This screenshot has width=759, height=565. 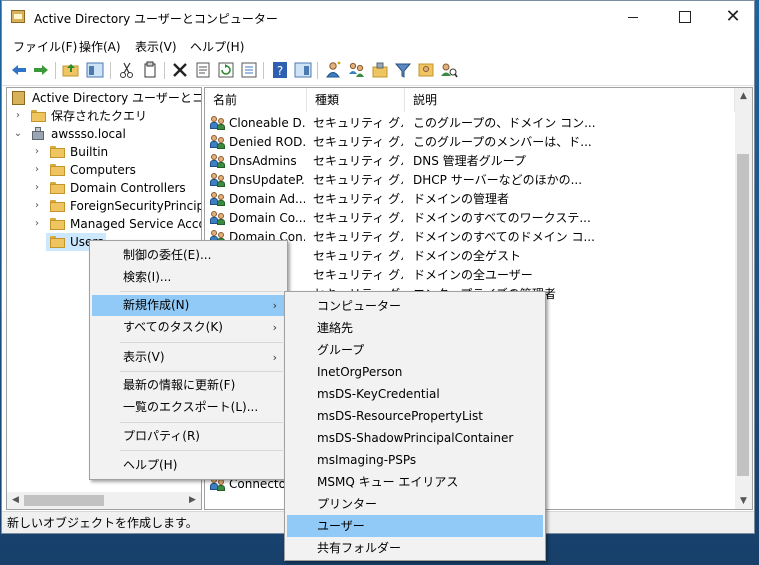 I want to click on title-bar: Active Directory ユーザーとコンピューター ✕, so click(x=378, y=17).